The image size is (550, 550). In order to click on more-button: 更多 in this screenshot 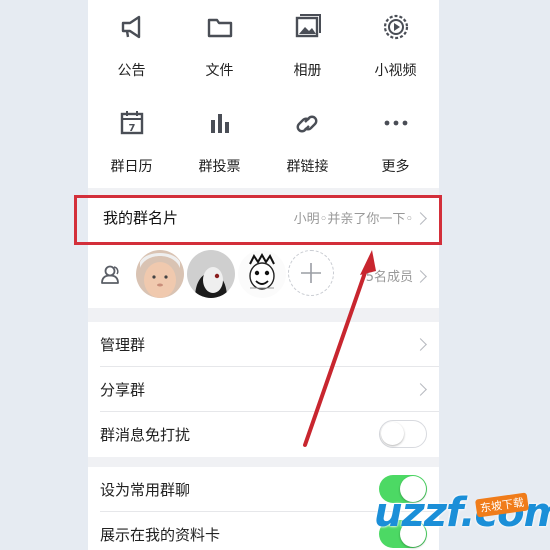, I will do `click(395, 146)`.